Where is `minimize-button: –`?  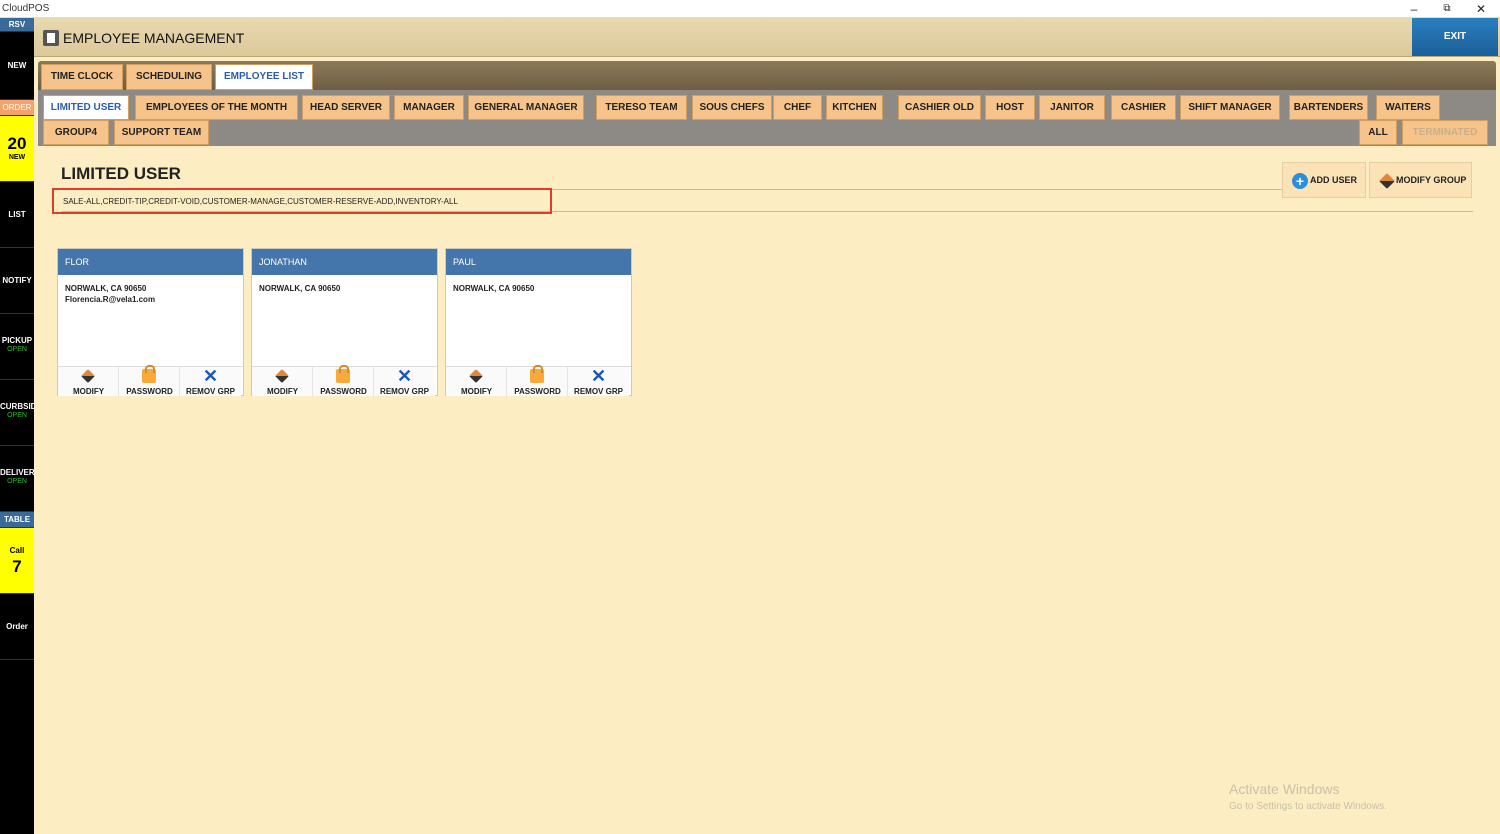 minimize-button: – is located at coordinates (1414, 9).